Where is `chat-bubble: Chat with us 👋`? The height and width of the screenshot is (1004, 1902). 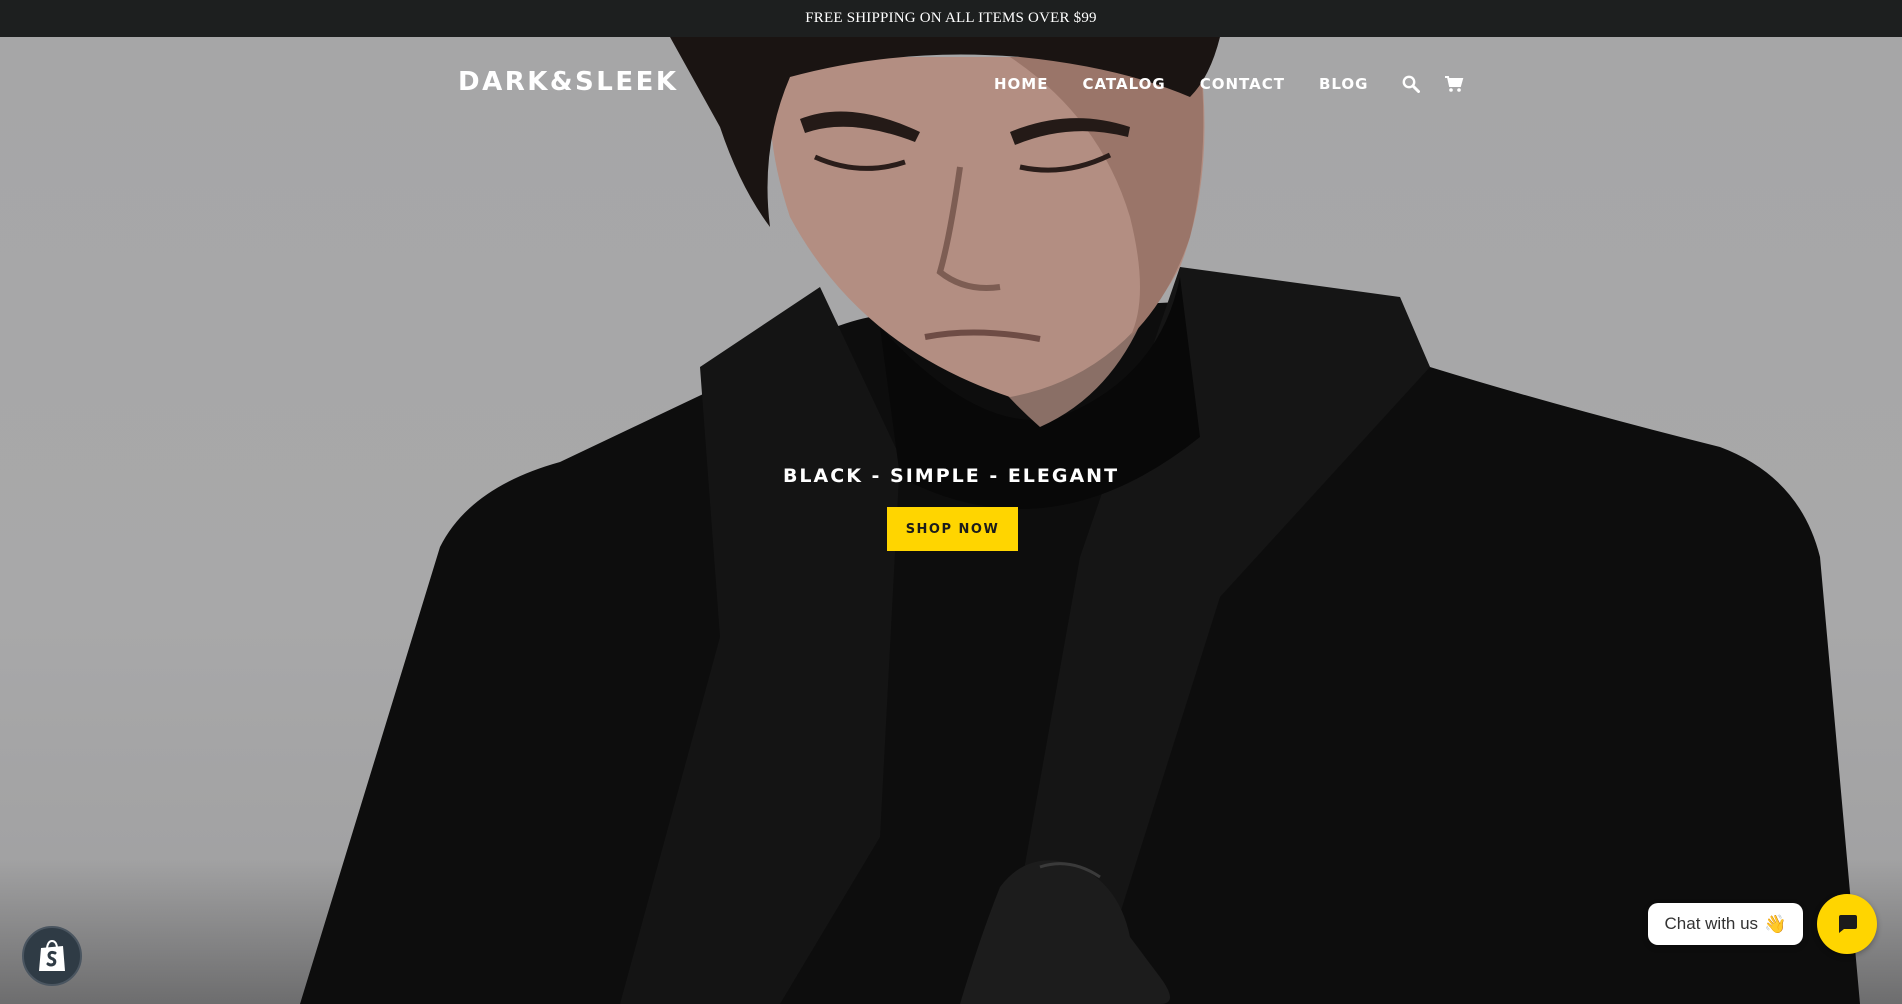
chat-bubble: Chat with us 👋 is located at coordinates (1725, 924).